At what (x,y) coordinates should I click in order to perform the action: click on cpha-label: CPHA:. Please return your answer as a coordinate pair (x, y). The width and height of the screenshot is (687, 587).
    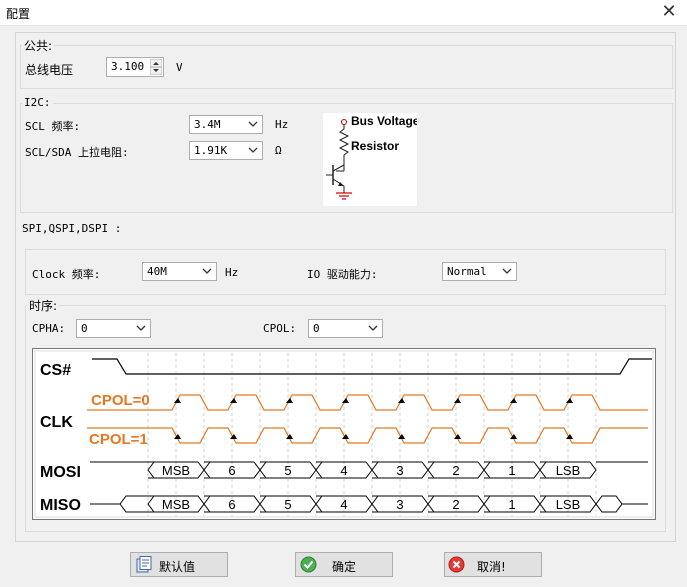
    Looking at the image, I should click on (49, 328).